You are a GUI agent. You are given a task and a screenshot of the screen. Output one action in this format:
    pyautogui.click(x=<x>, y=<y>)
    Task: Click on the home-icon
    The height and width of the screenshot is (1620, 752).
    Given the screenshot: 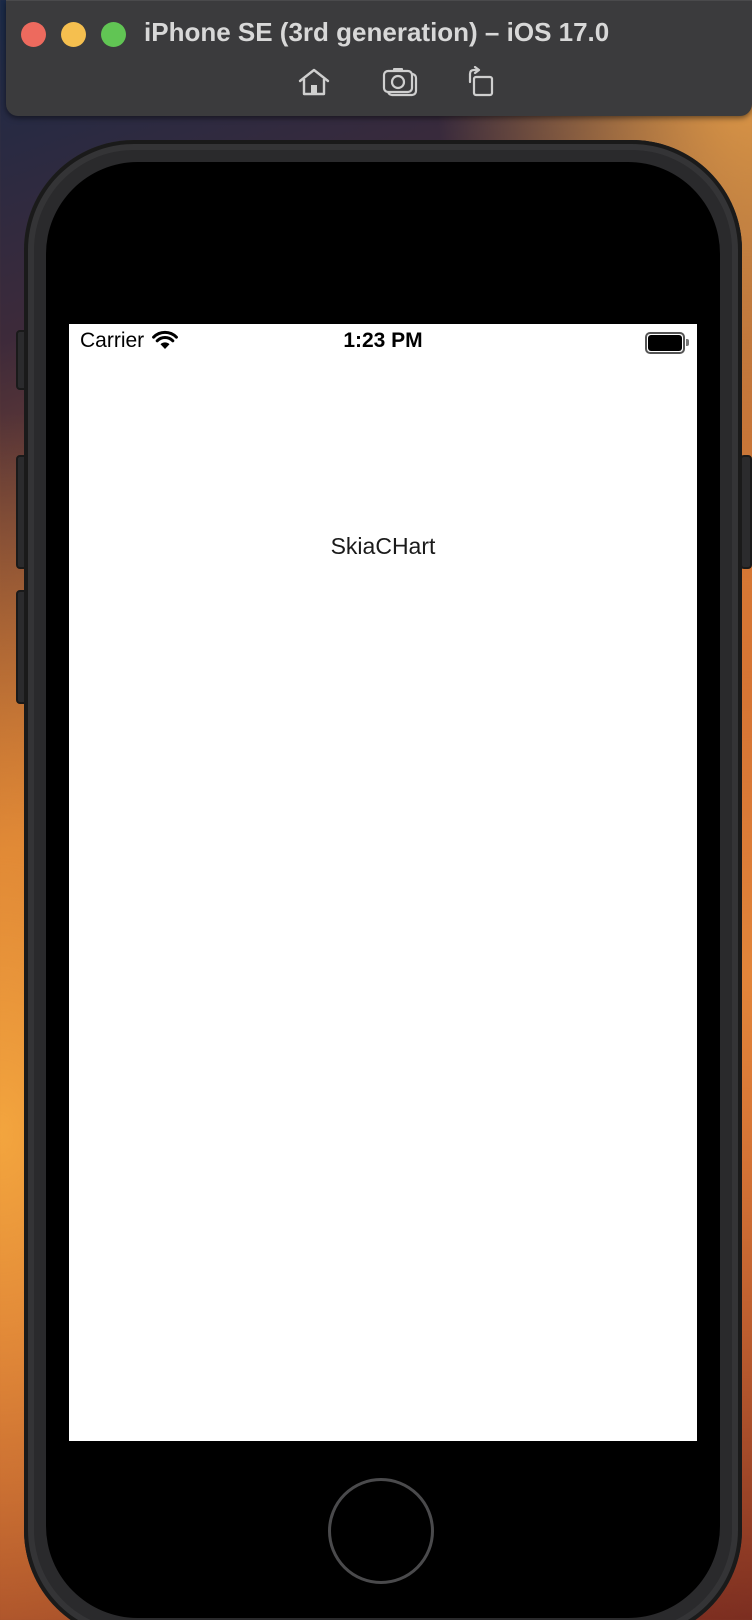 What is the action you would take?
    pyautogui.click(x=314, y=82)
    